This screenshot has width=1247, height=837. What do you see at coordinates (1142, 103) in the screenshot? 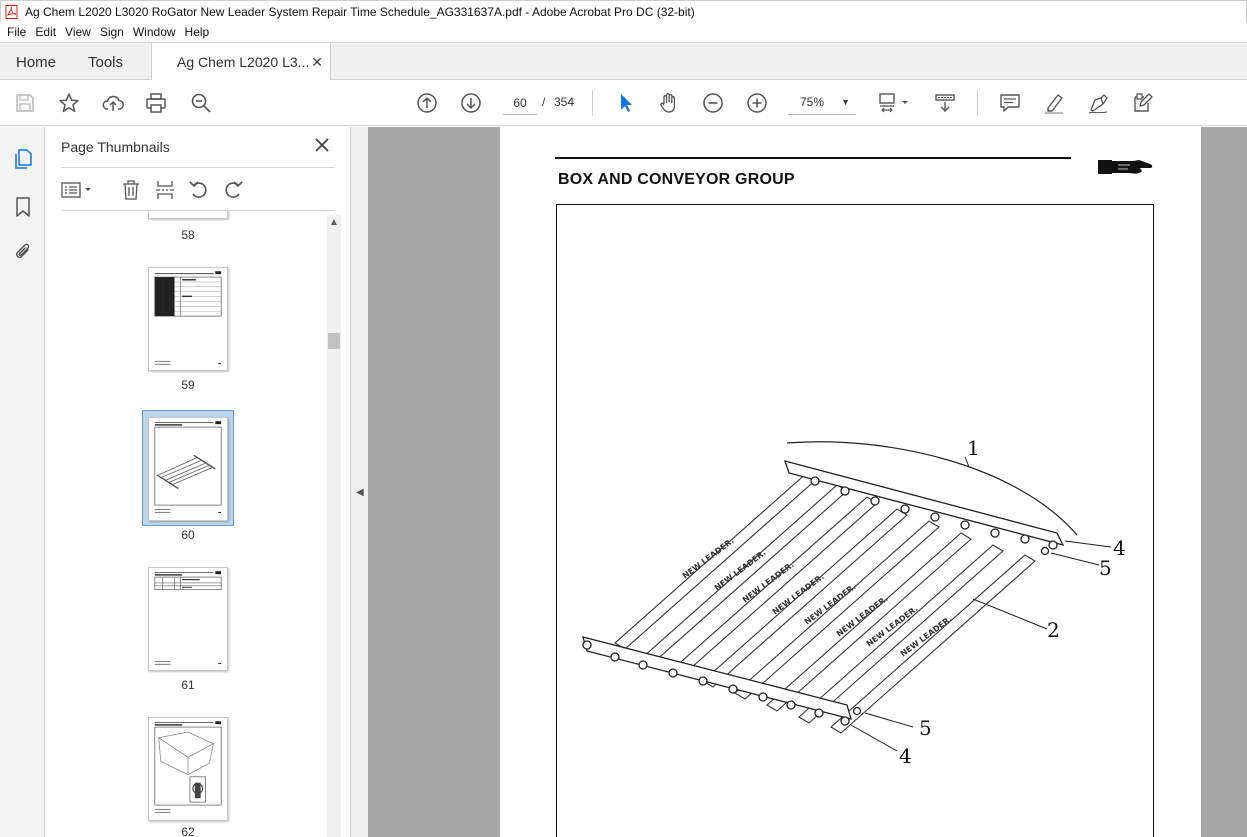
I see `edit-pdf-icon` at bounding box center [1142, 103].